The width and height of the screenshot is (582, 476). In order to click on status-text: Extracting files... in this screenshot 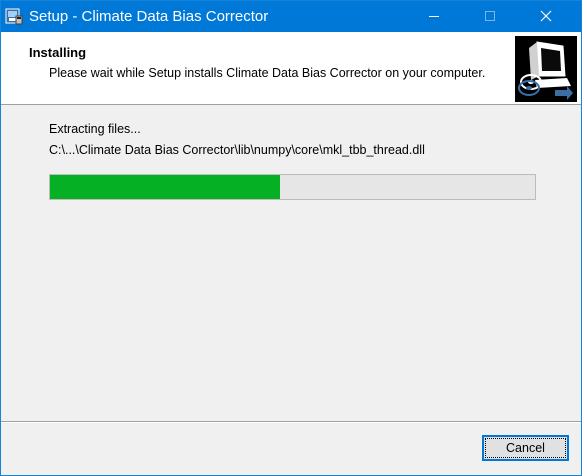, I will do `click(95, 129)`.